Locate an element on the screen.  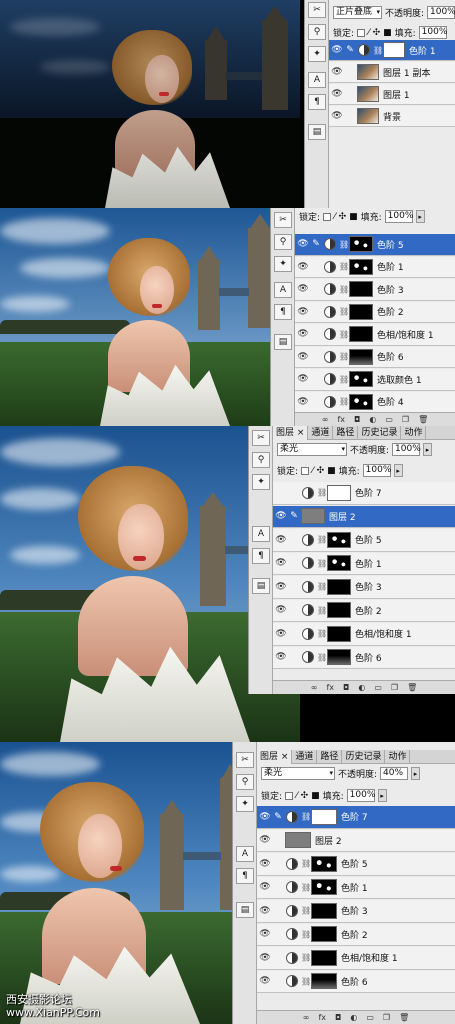
adjustment-icon: ◐ is located at coordinates (353, 1017).